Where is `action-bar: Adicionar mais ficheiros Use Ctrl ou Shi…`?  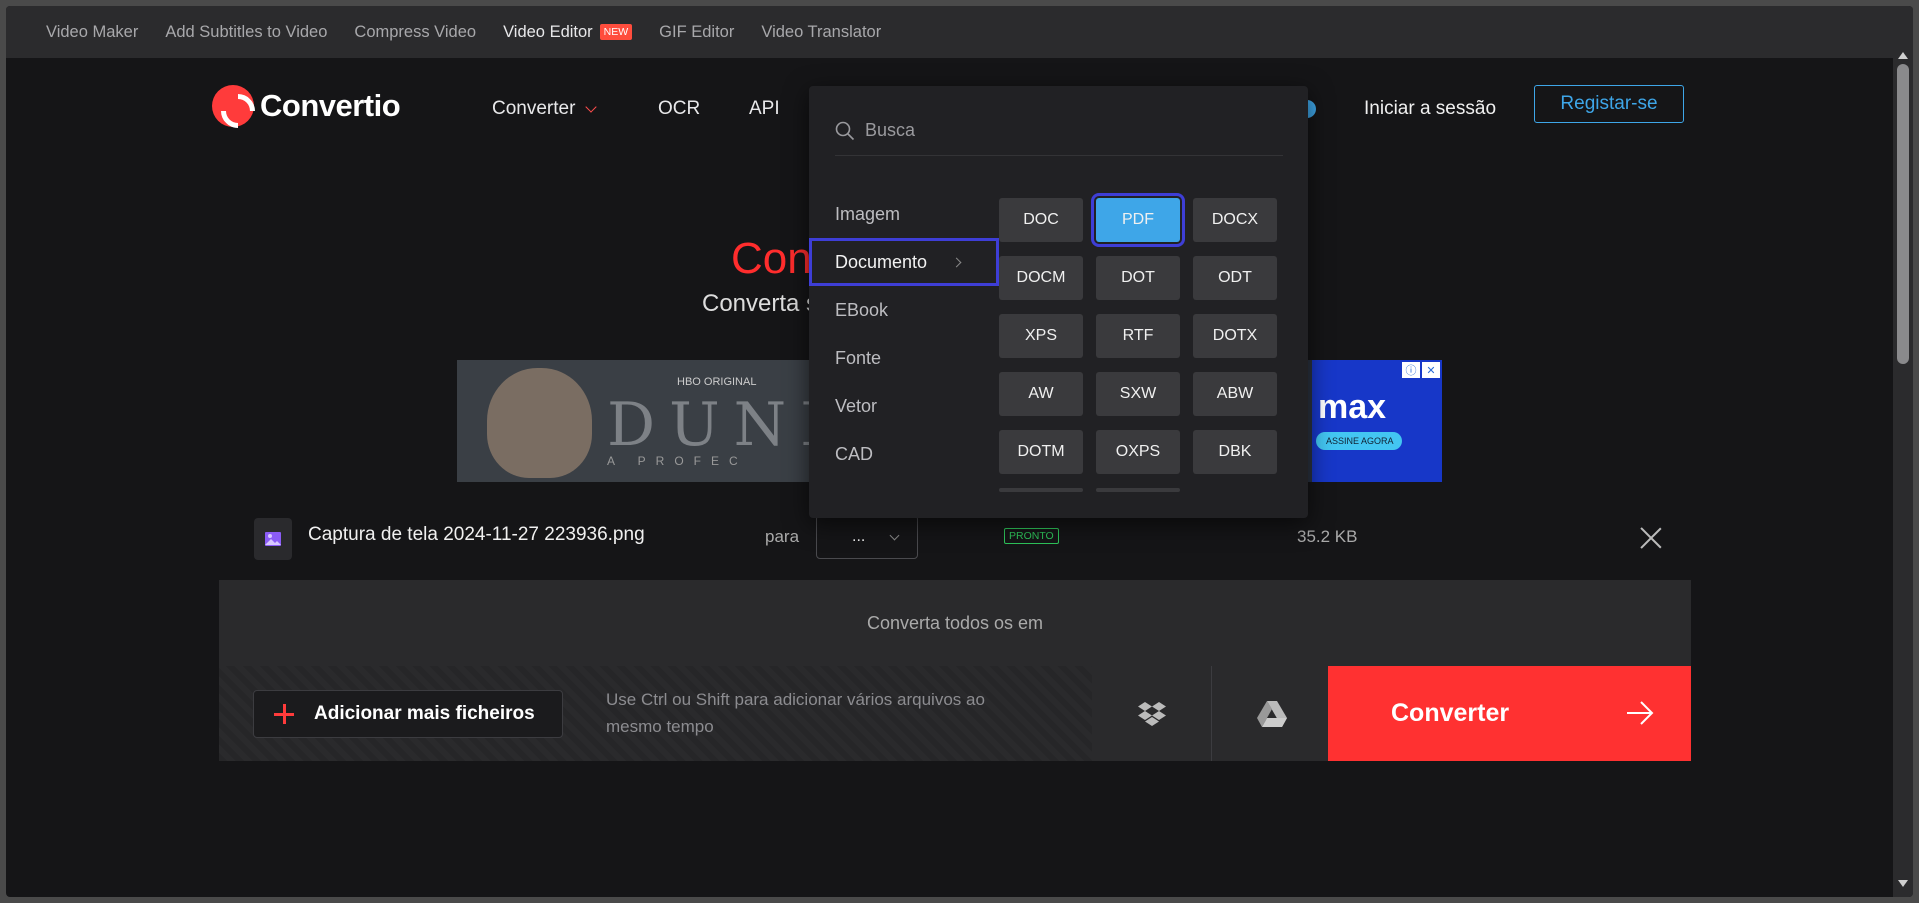 action-bar: Adicionar mais ficheiros Use Ctrl ou Shi… is located at coordinates (955, 713).